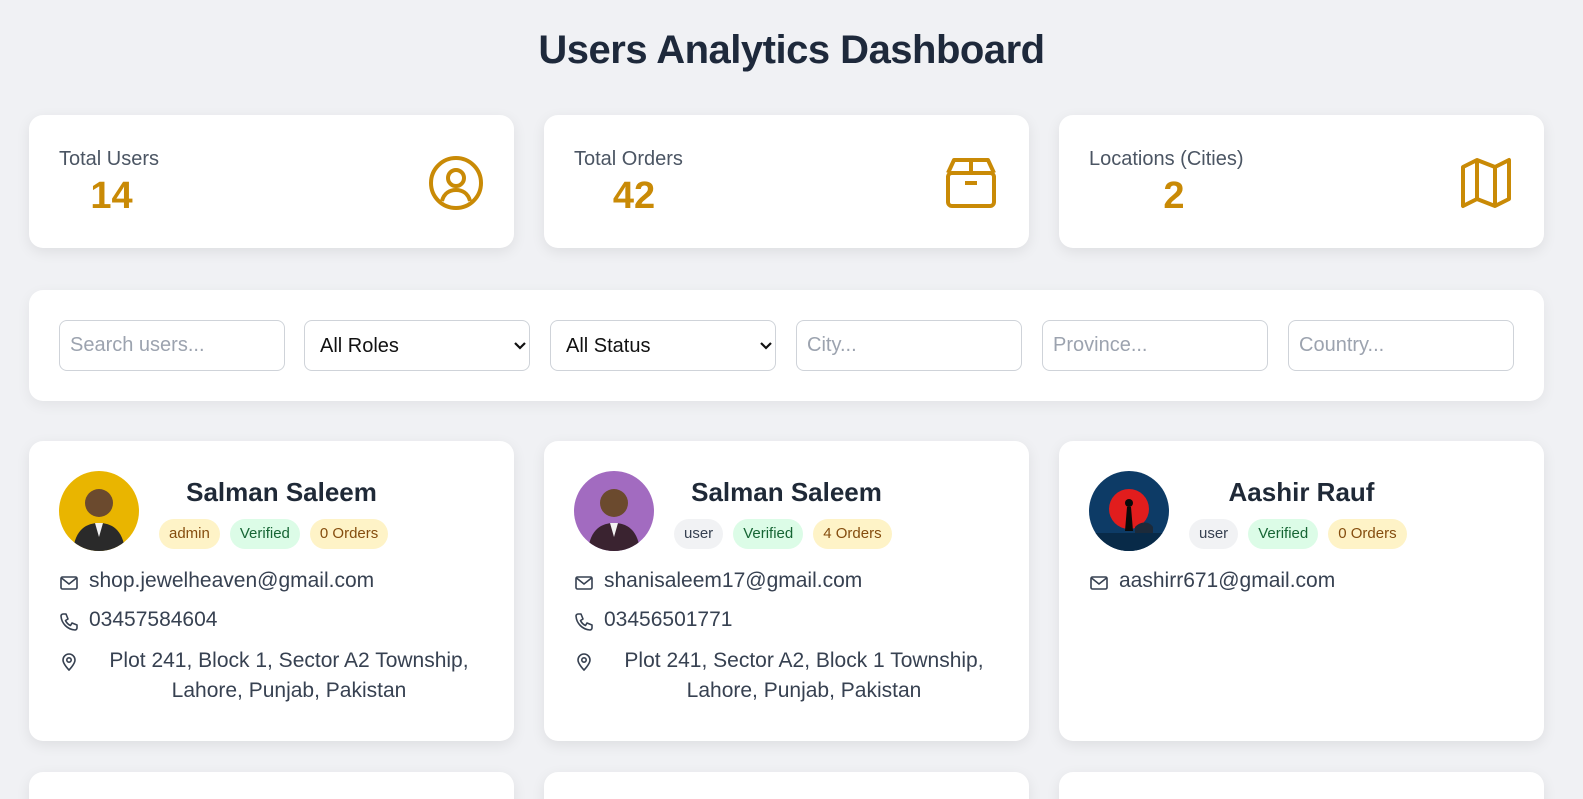 The width and height of the screenshot is (1583, 799). I want to click on map-icon, so click(1486, 183).